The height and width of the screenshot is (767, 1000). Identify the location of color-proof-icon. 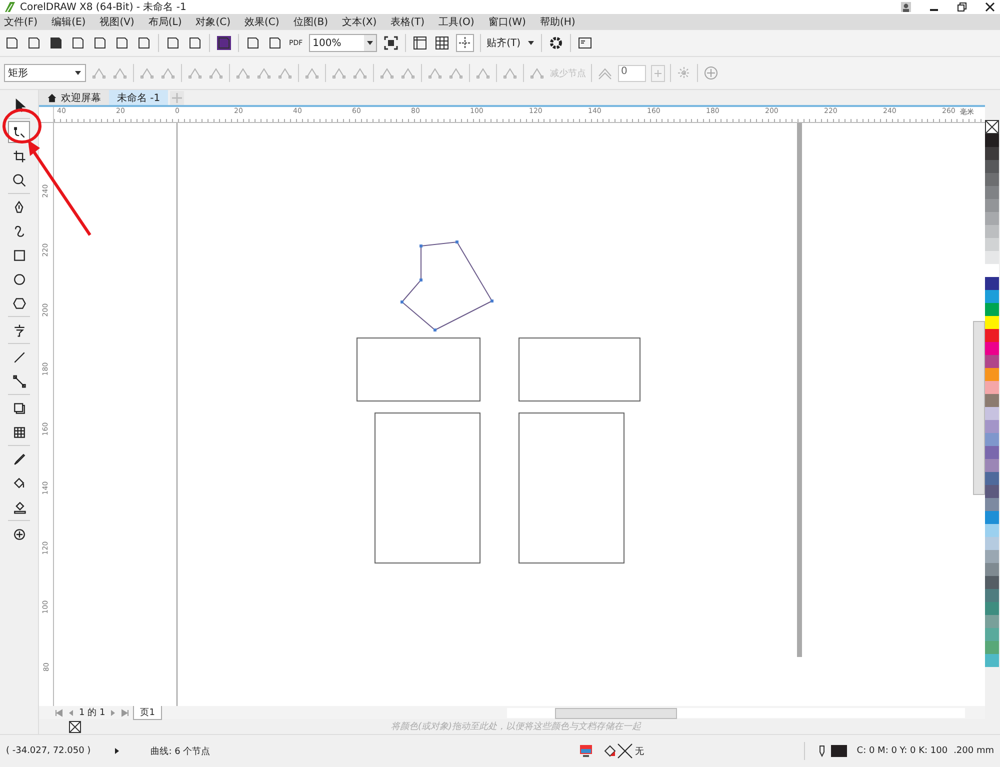
(585, 751).